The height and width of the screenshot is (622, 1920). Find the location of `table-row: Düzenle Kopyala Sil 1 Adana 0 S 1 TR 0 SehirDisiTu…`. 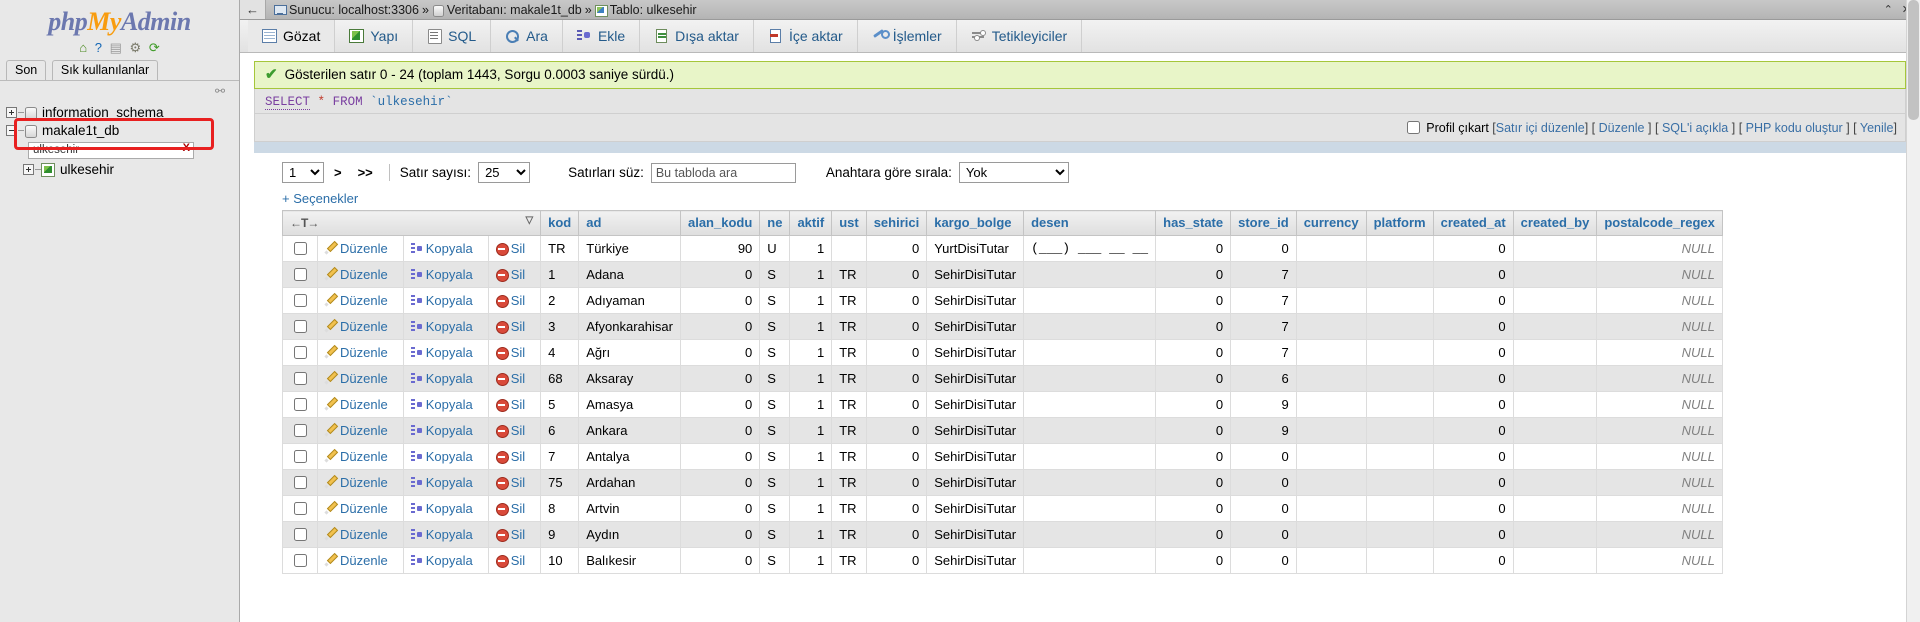

table-row: Düzenle Kopyala Sil 1 Adana 0 S 1 TR 0 SehirDisiTu… is located at coordinates (1002, 274).